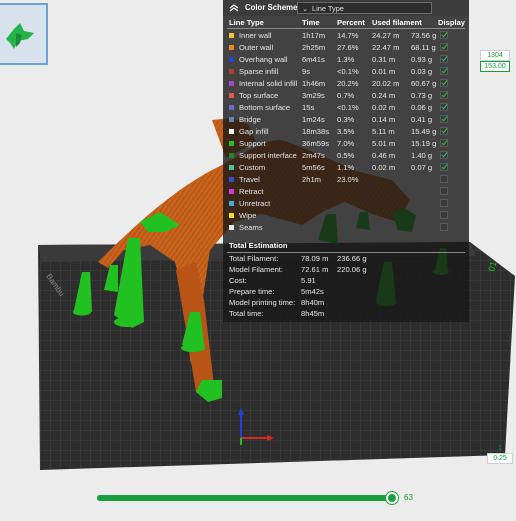 This screenshot has width=516, height=521. Describe the element at coordinates (346, 59) in the screenshot. I see `line-percent: 1.3%` at that location.